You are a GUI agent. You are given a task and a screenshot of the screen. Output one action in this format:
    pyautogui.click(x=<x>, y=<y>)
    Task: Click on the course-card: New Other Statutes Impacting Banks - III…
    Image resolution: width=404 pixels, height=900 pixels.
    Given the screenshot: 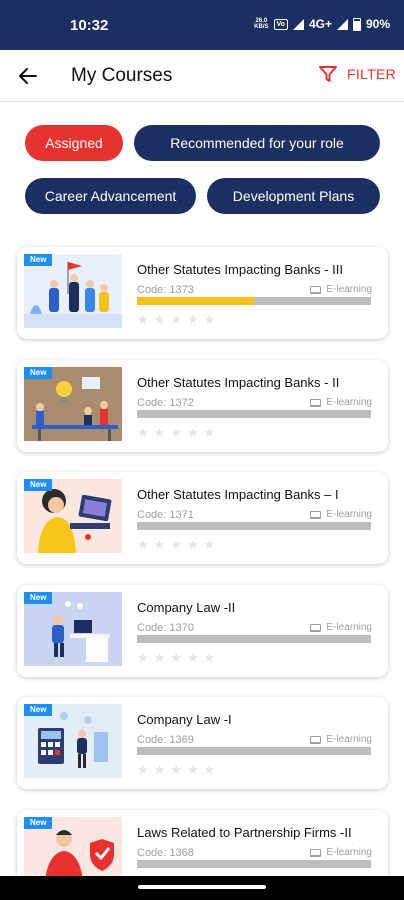 What is the action you would take?
    pyautogui.click(x=202, y=293)
    